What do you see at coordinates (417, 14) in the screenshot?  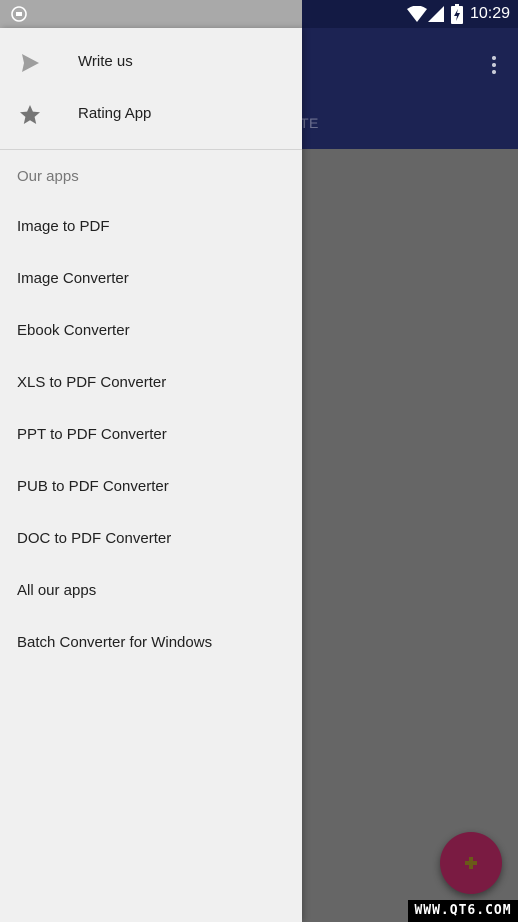 I see `wifi-icon` at bounding box center [417, 14].